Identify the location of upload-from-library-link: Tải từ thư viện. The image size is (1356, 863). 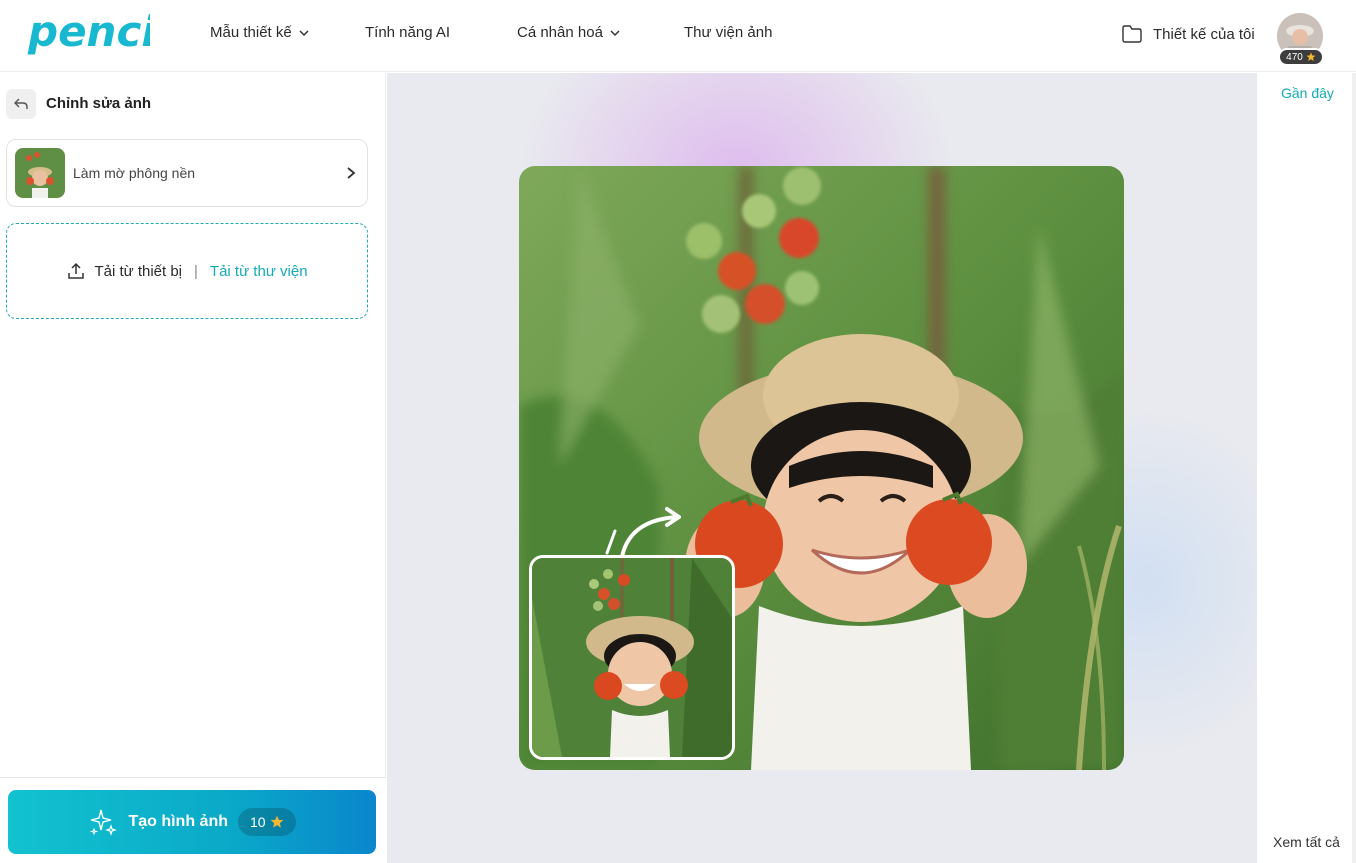
(259, 271).